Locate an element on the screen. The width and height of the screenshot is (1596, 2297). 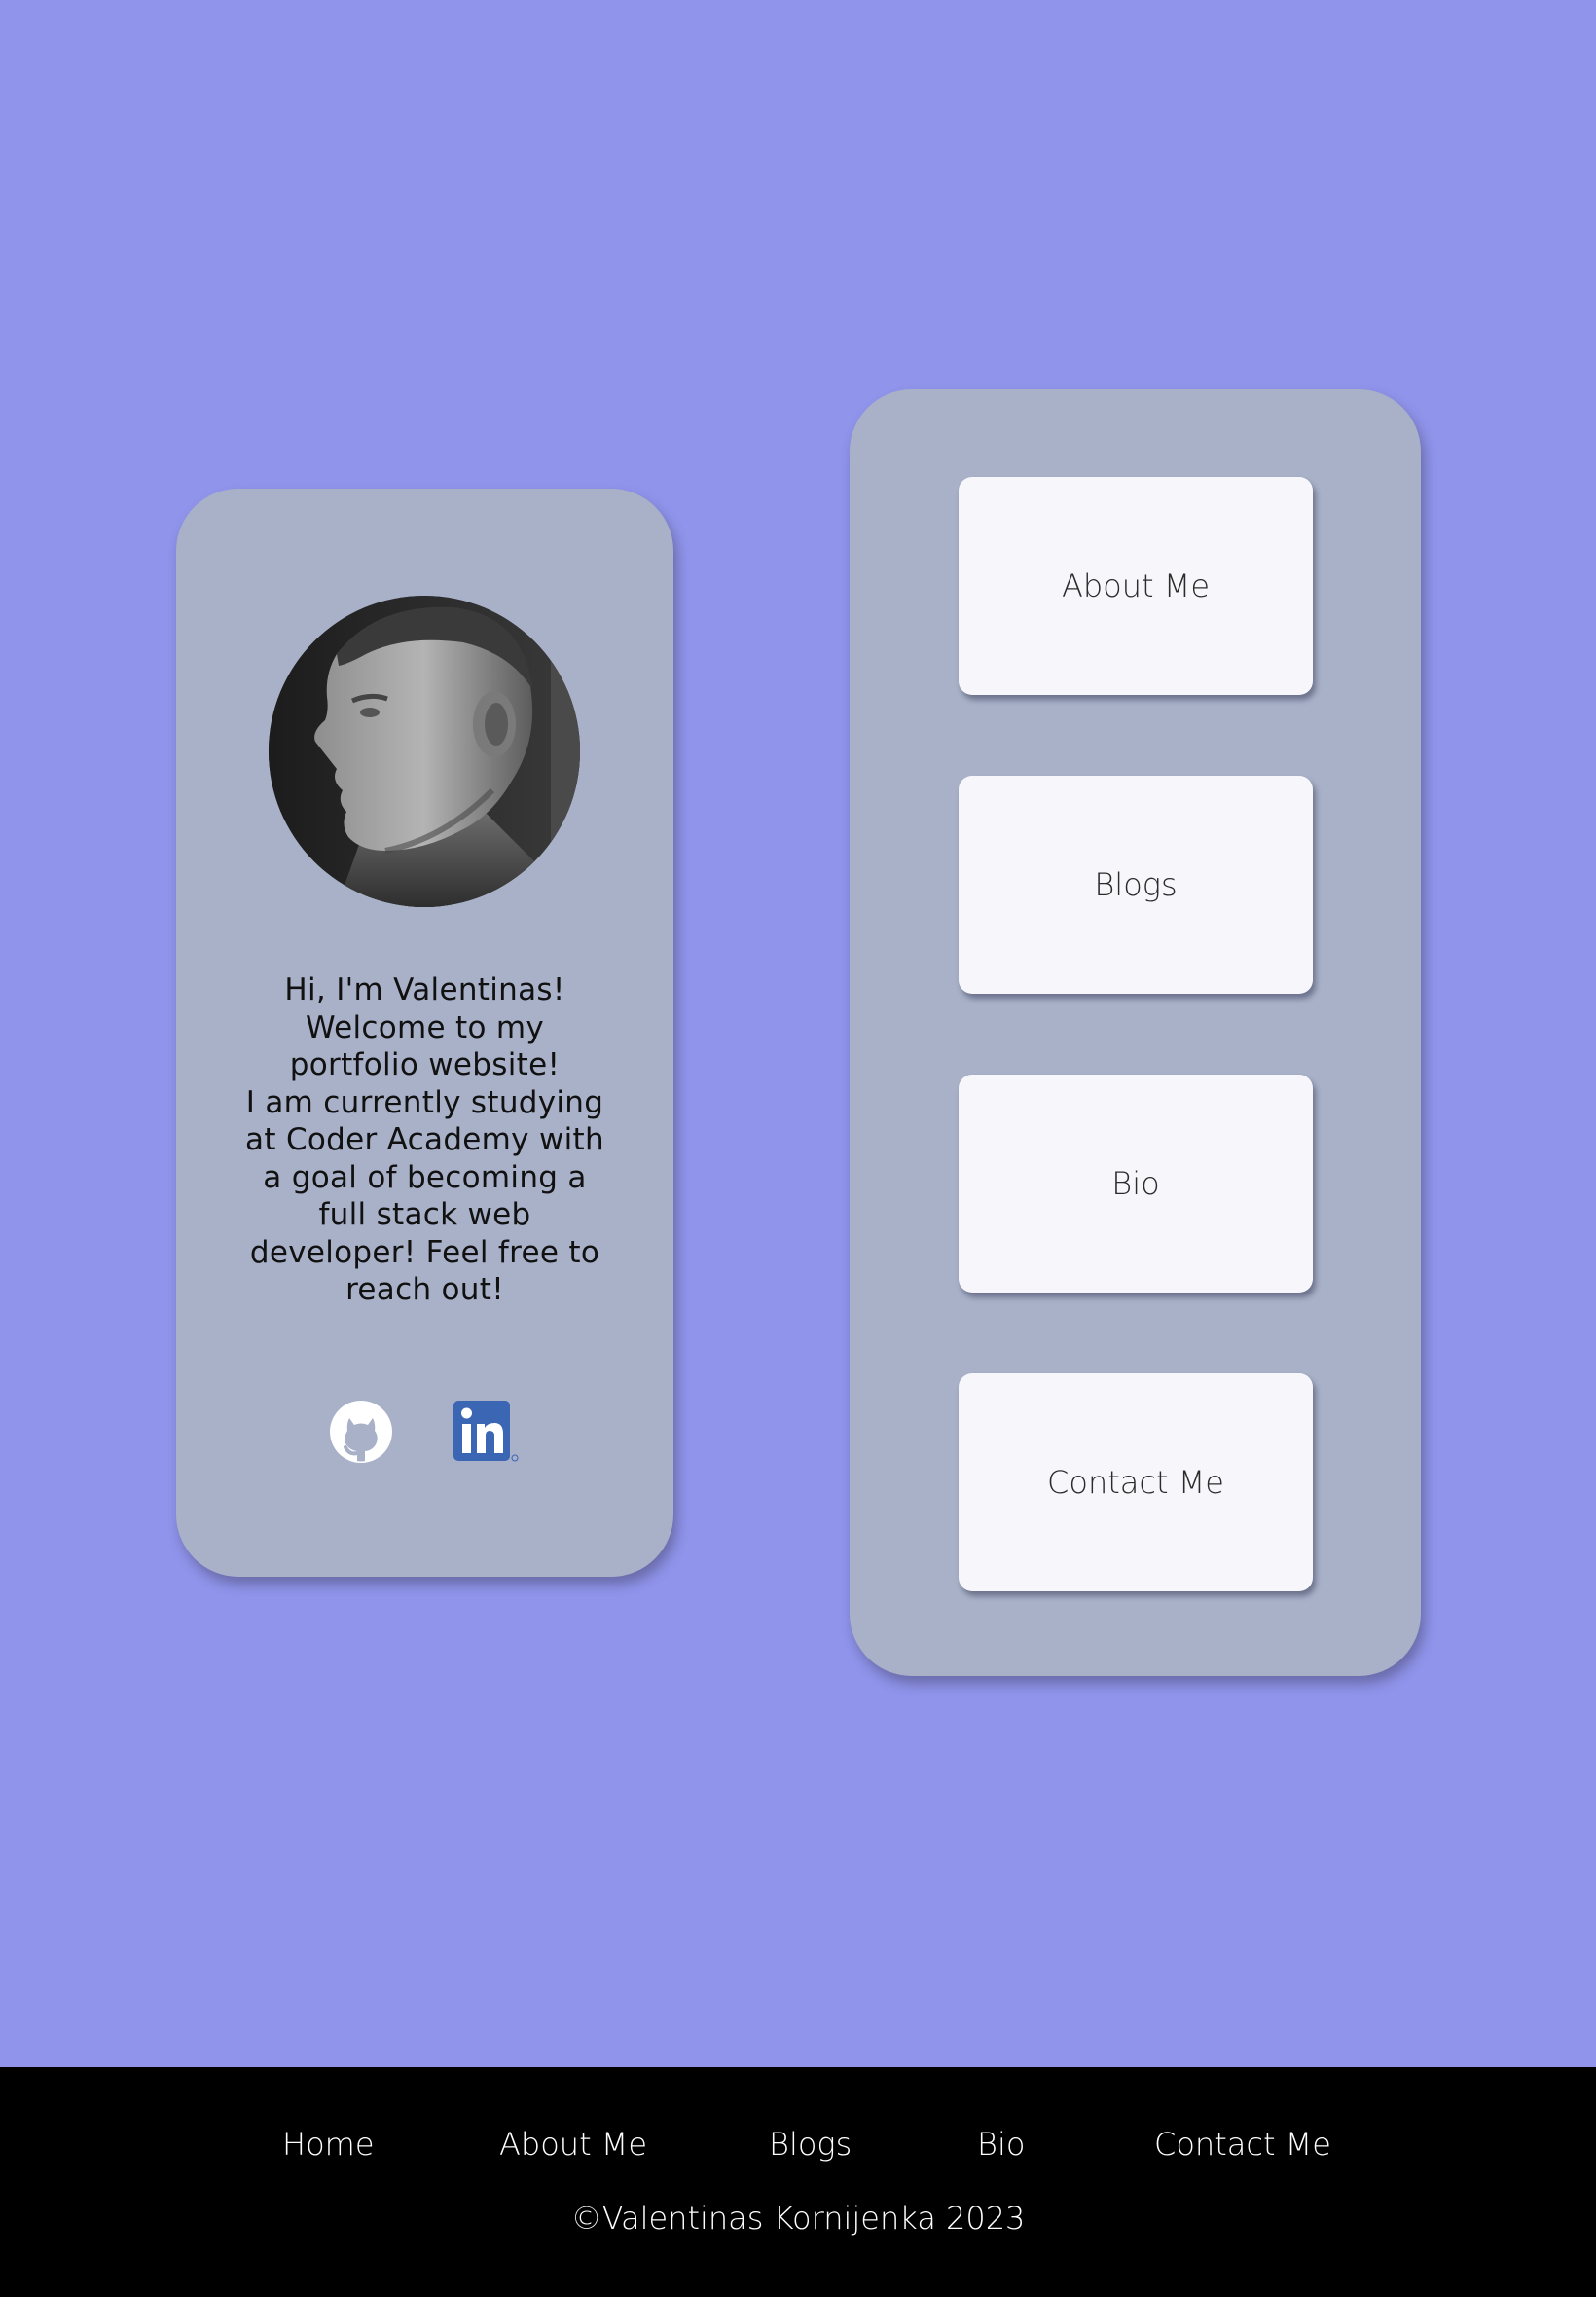
github-icon is located at coordinates (361, 1432).